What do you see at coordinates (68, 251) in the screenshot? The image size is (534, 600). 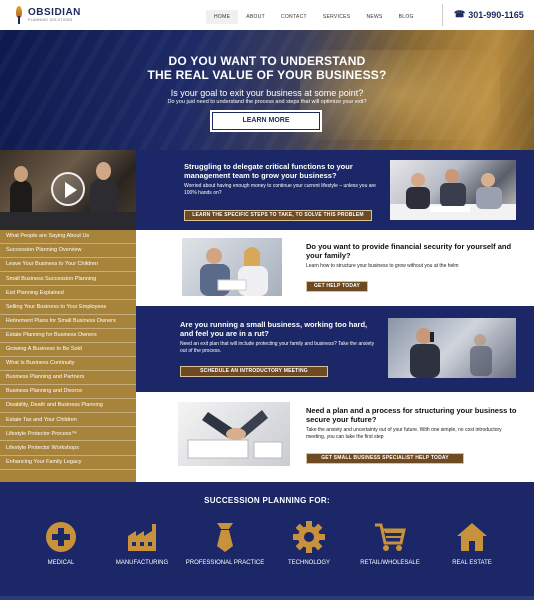 I see `sidebar-item: Succession Planning Overview` at bounding box center [68, 251].